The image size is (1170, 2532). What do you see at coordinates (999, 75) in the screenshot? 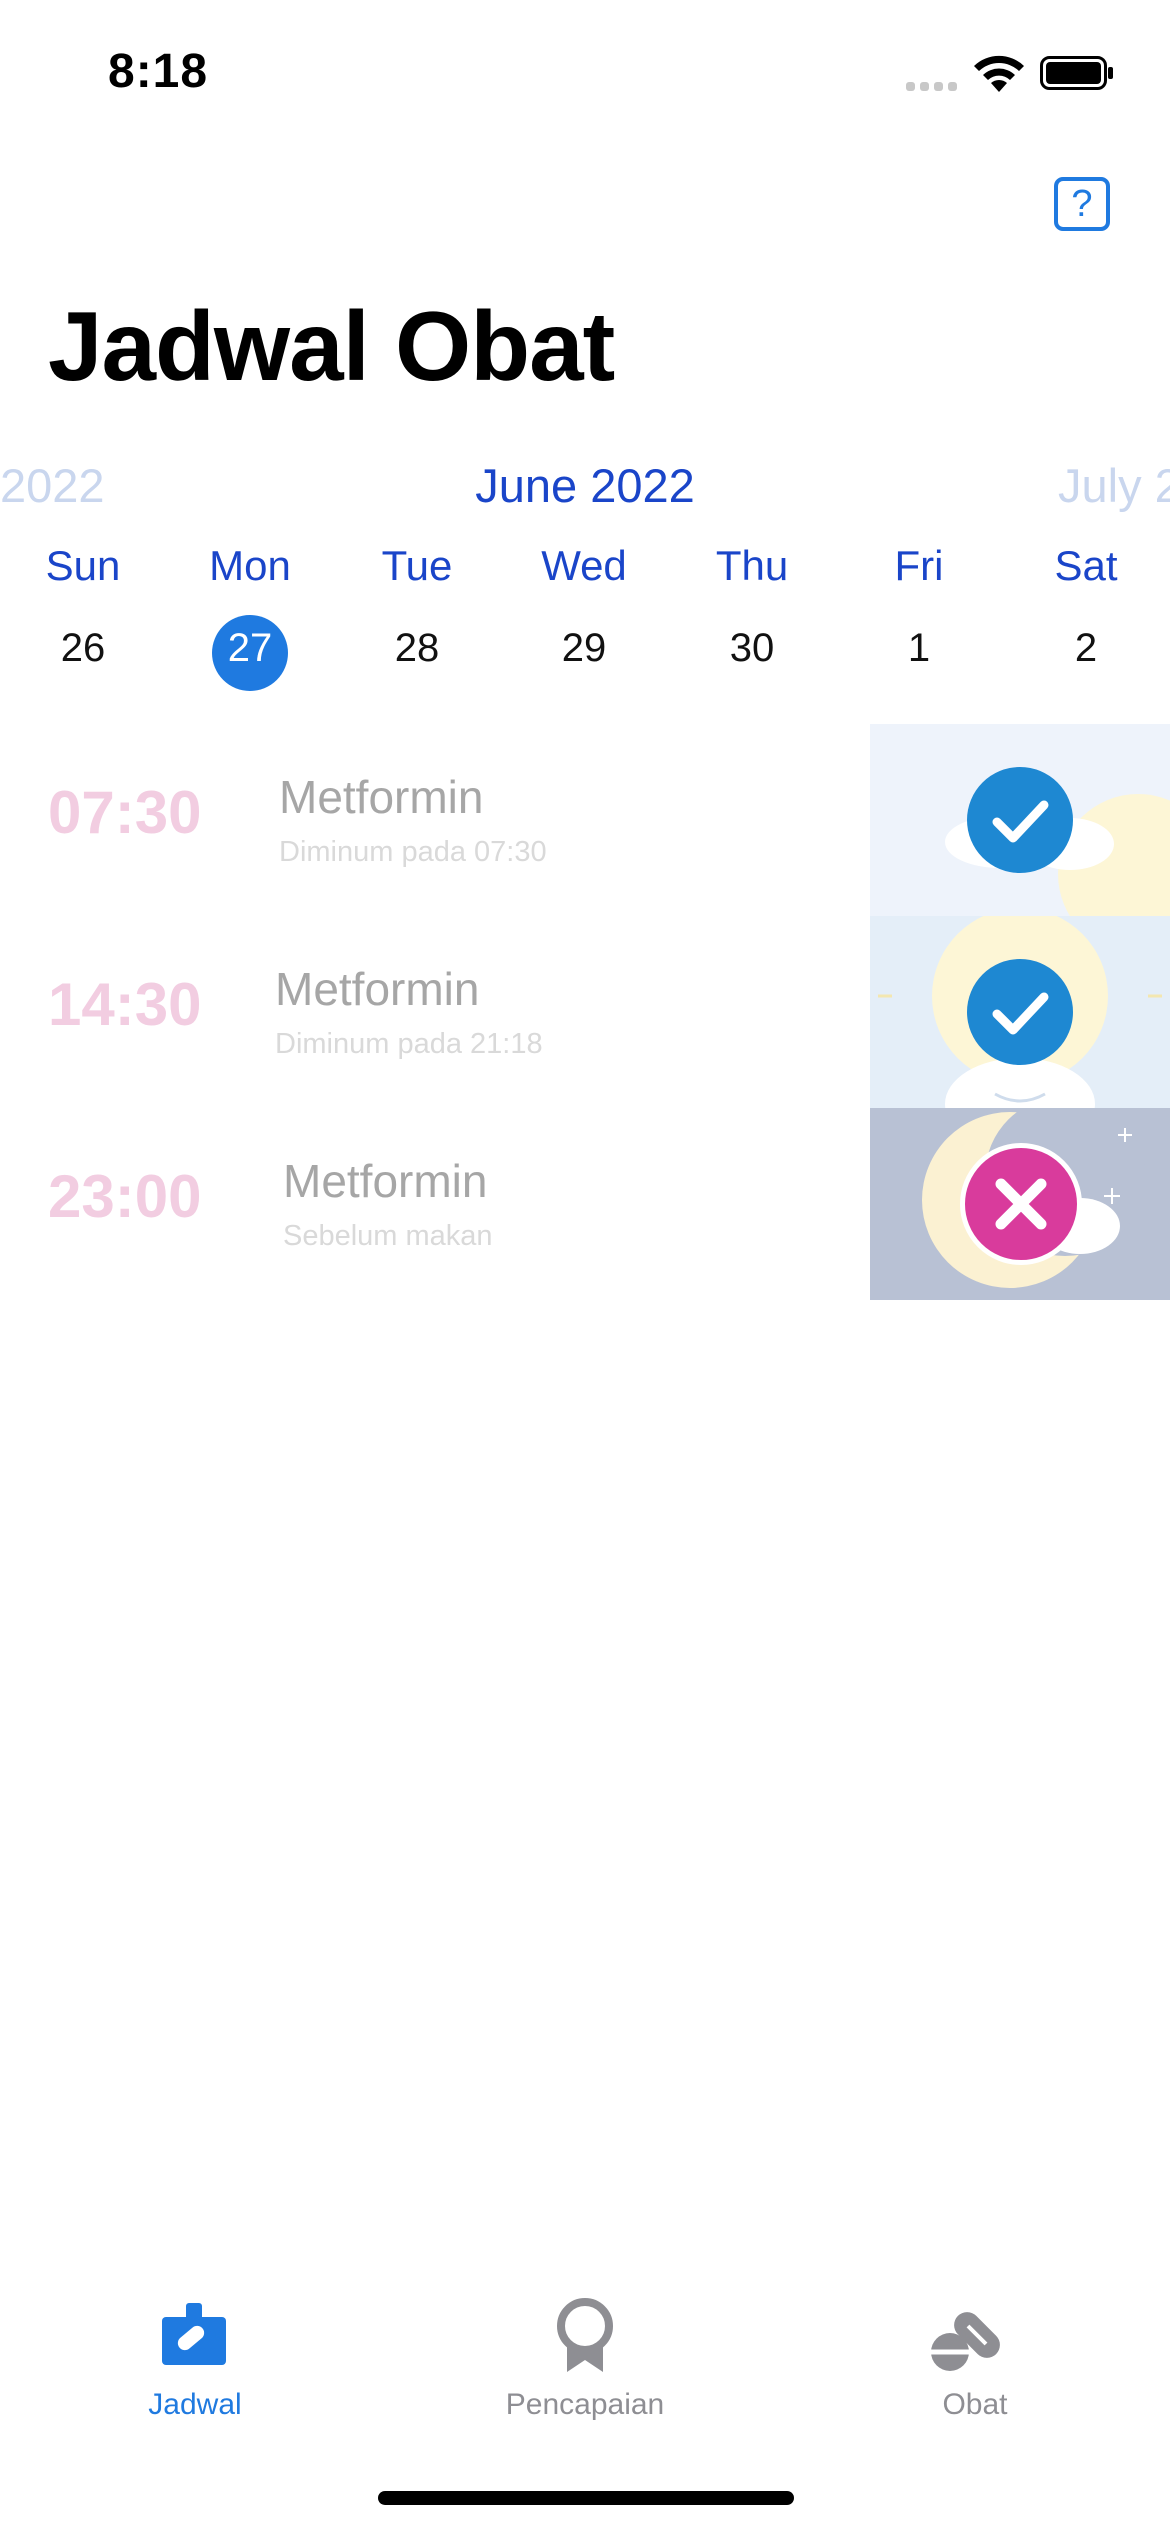
I see `wifi-icon` at bounding box center [999, 75].